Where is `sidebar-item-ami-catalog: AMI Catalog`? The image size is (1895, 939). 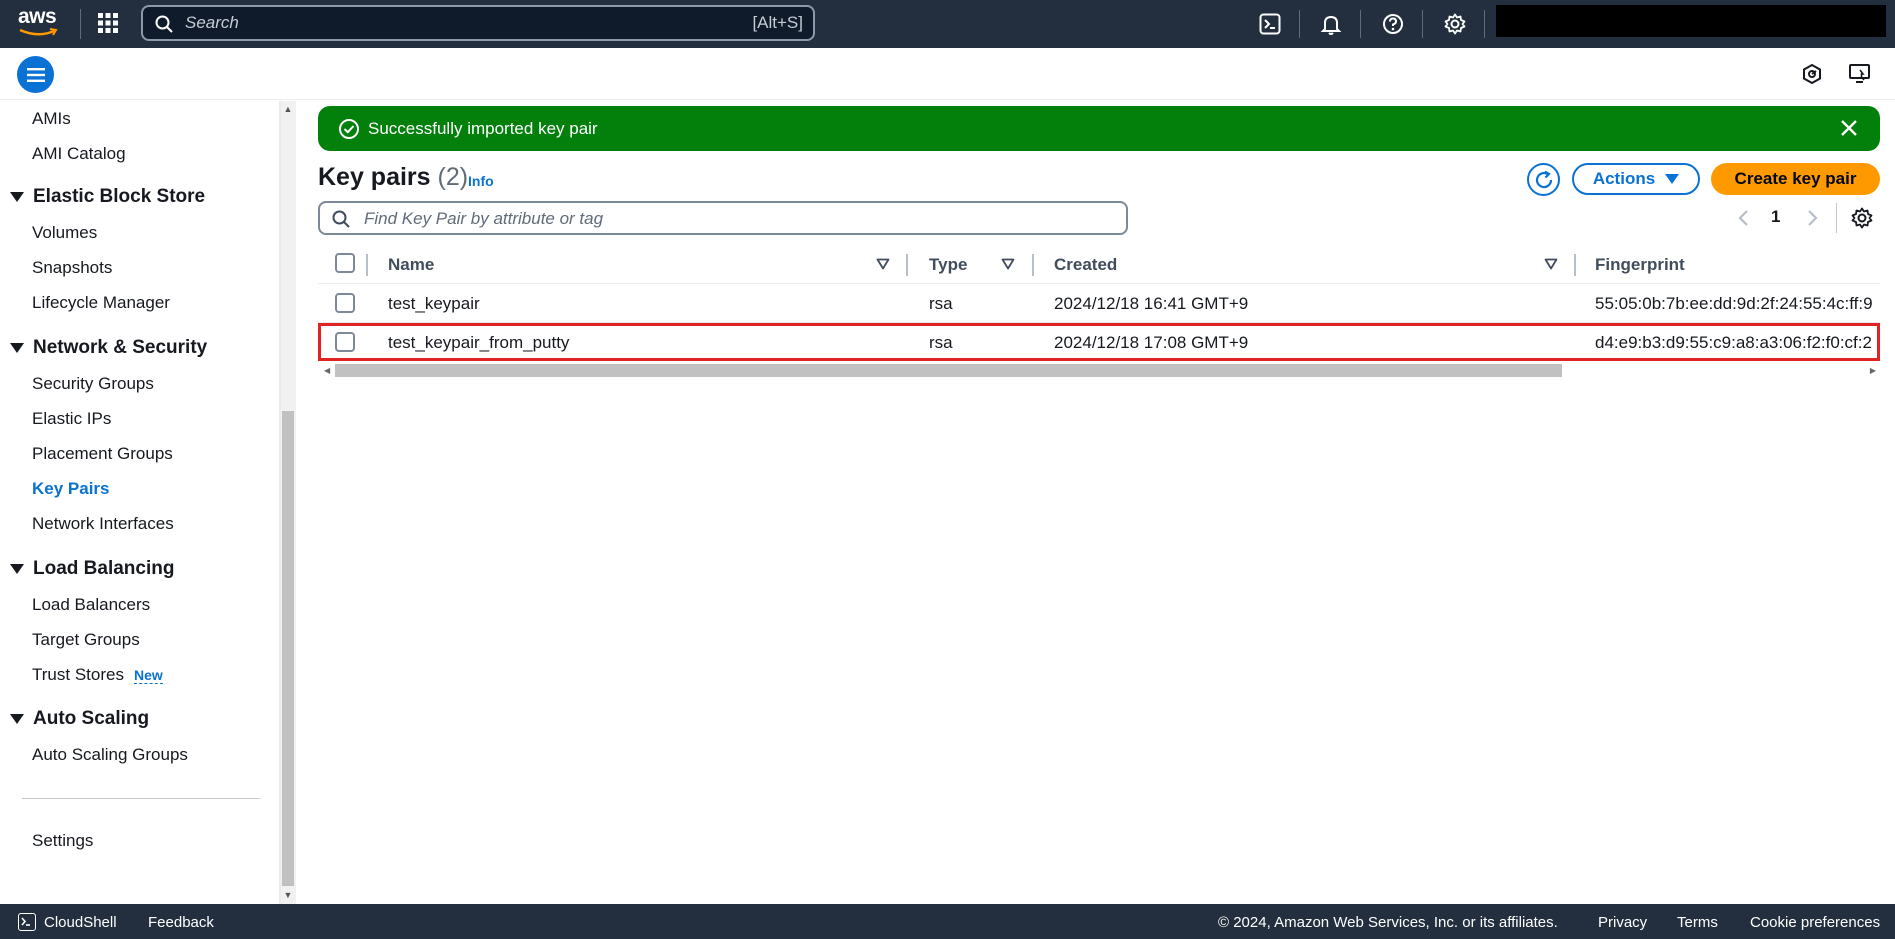
sidebar-item-ami-catalog: AMI Catalog is located at coordinates (79, 154).